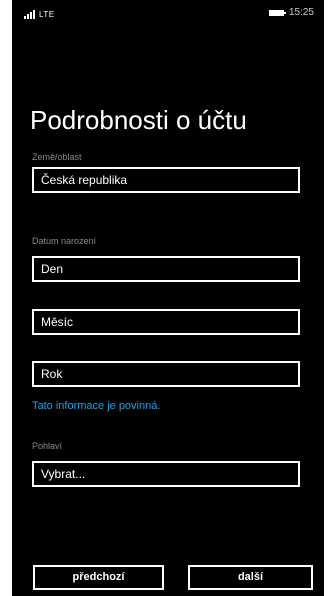  Describe the element at coordinates (166, 180) in the screenshot. I see `country-field: Česká republika` at that location.